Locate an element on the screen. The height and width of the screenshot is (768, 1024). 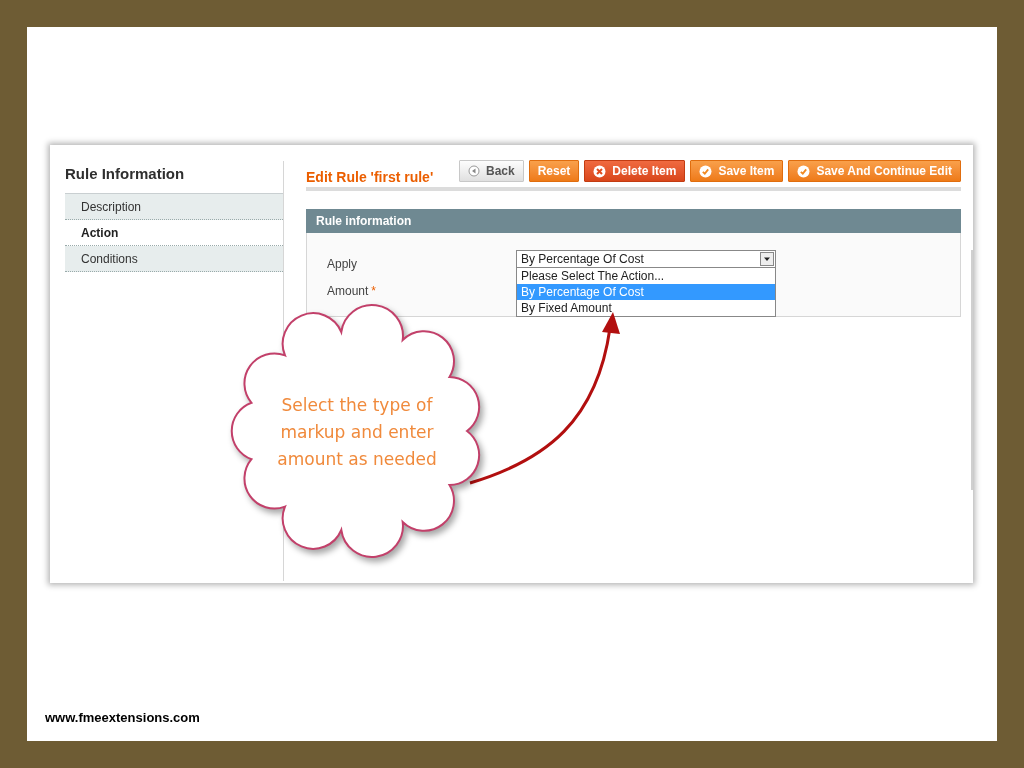
sidebar-tab: Description is located at coordinates (174, 207).